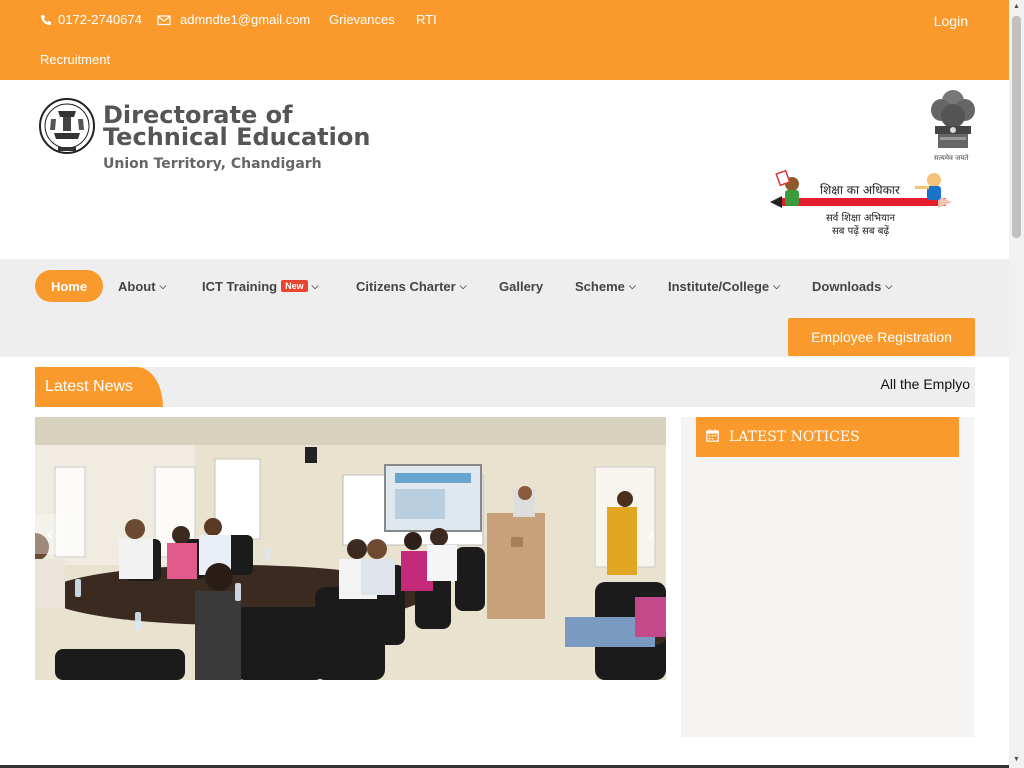  I want to click on slider-prev-button: ‹, so click(50, 534).